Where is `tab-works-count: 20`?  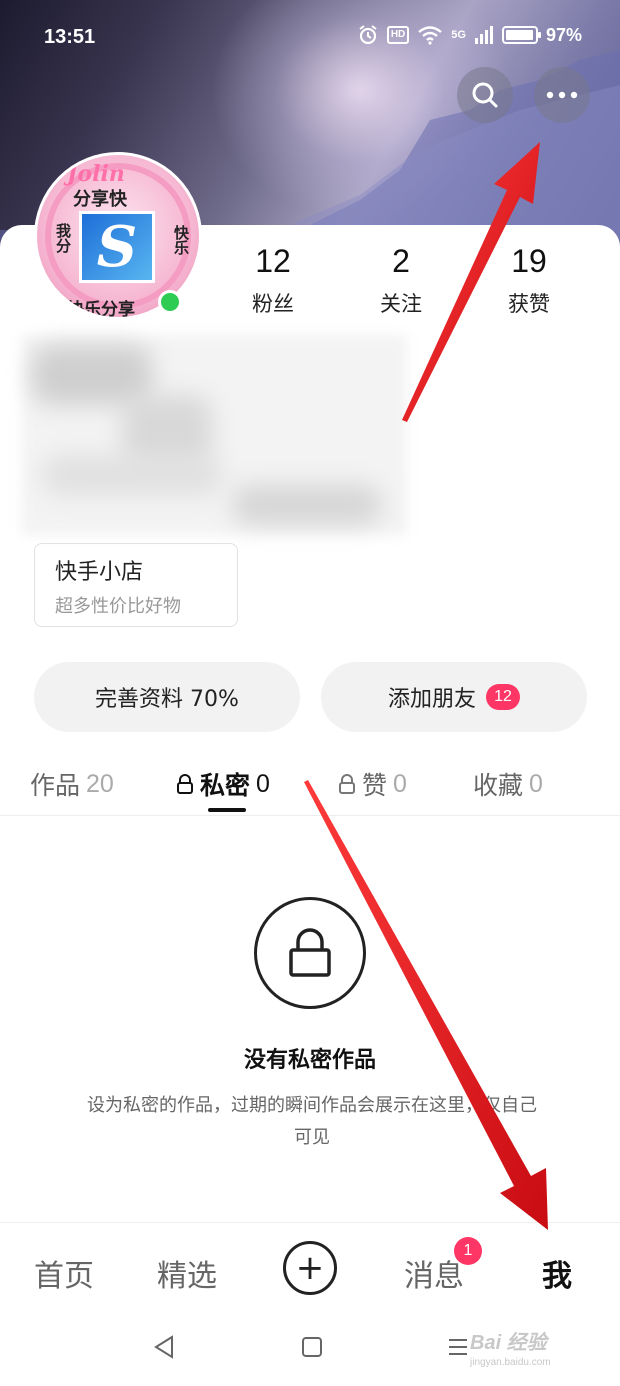
tab-works-count: 20 is located at coordinates (100, 783).